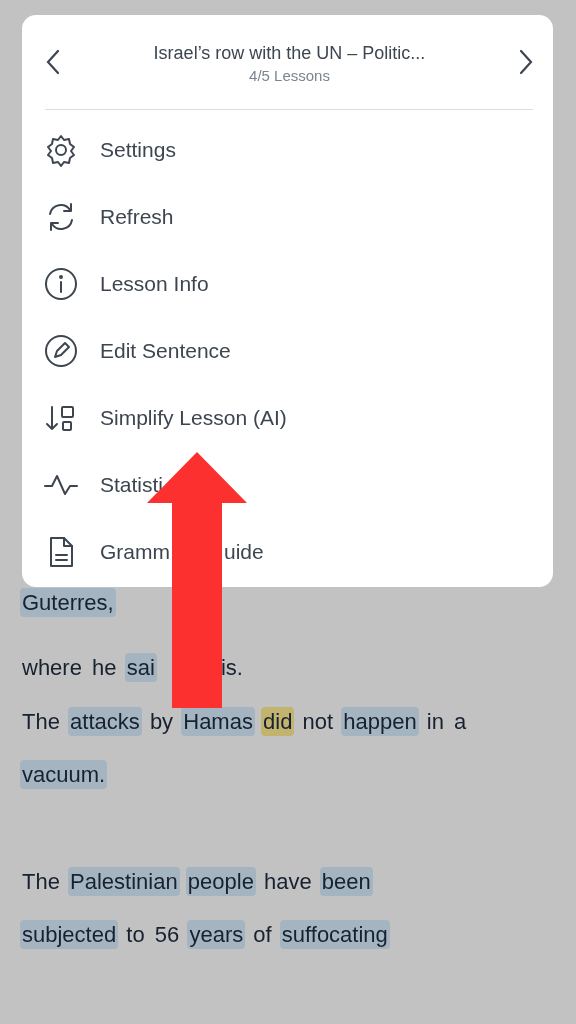 The width and height of the screenshot is (576, 1024). Describe the element at coordinates (318, 722) in the screenshot. I see `word: not` at that location.